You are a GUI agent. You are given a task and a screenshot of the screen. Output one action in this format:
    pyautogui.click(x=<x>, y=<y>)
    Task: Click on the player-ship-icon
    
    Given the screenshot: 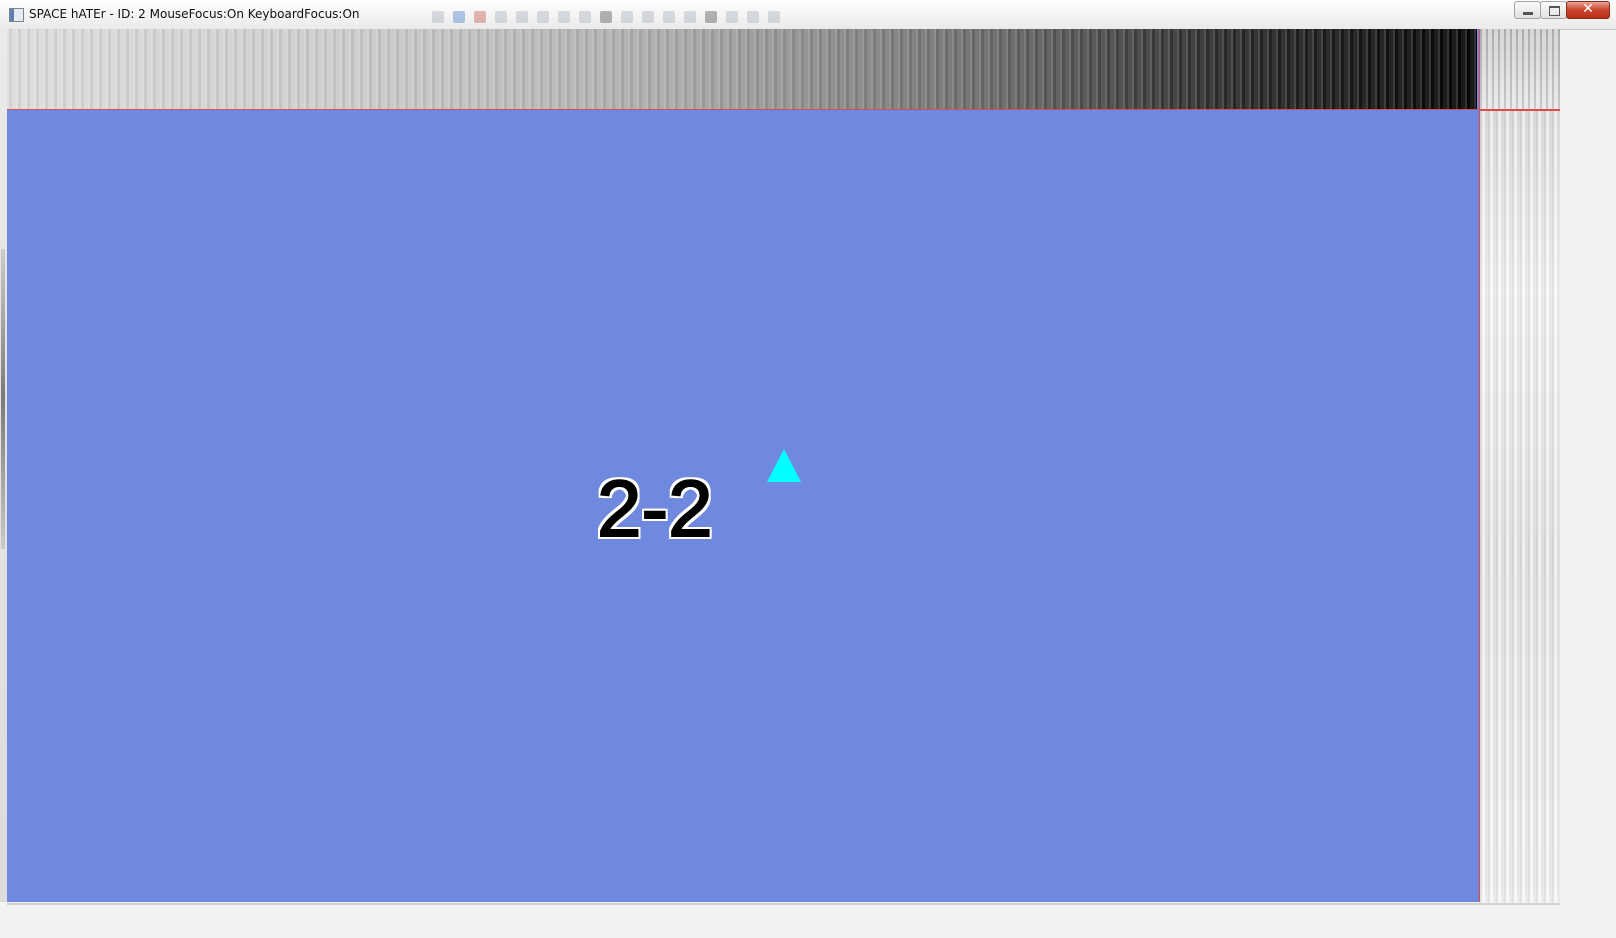 What is the action you would take?
    pyautogui.click(x=784, y=465)
    